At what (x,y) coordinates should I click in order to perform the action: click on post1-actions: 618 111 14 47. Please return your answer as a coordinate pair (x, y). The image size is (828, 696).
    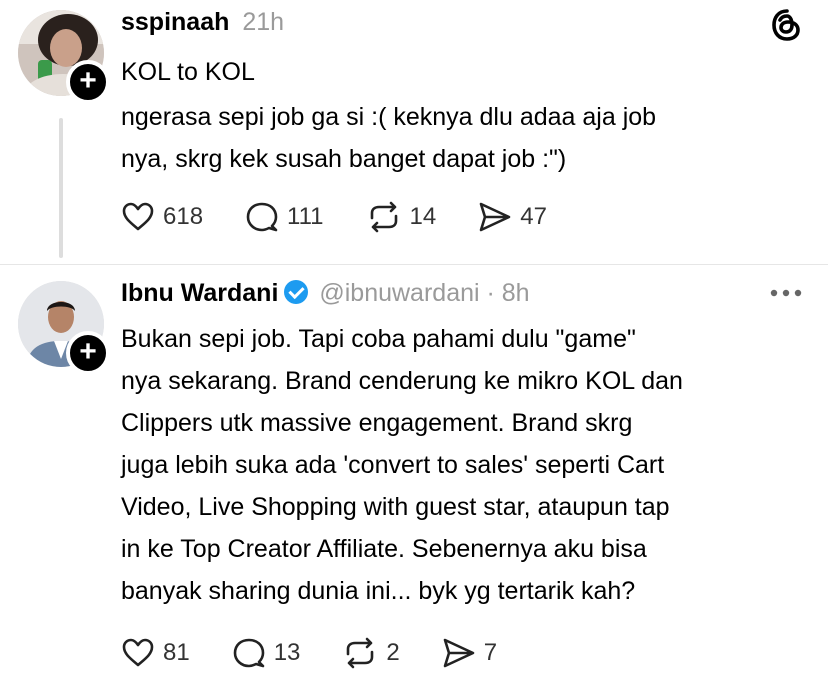
    Looking at the image, I should click on (355, 217).